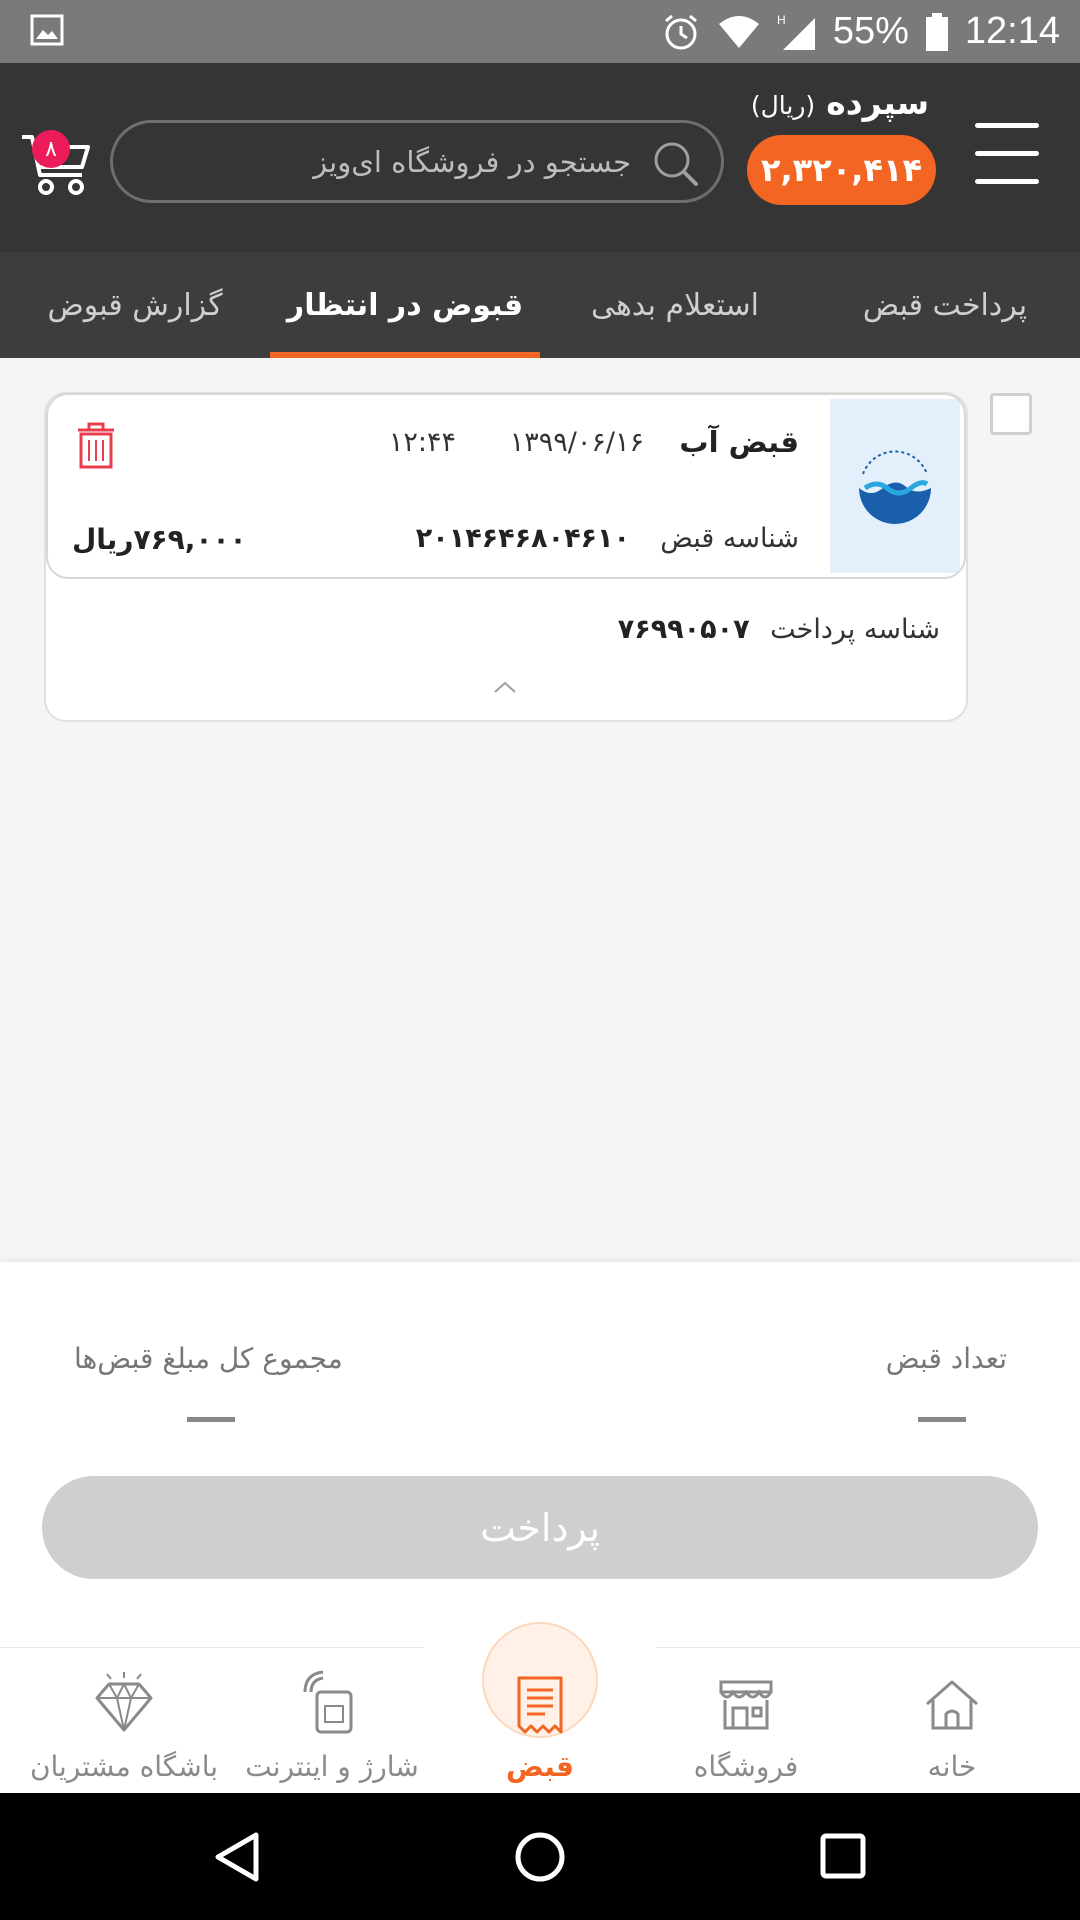 The image size is (1080, 1920). Describe the element at coordinates (841, 170) in the screenshot. I see `credit-balance-button: ۲,۳۲۰,۴۱۴` at that location.